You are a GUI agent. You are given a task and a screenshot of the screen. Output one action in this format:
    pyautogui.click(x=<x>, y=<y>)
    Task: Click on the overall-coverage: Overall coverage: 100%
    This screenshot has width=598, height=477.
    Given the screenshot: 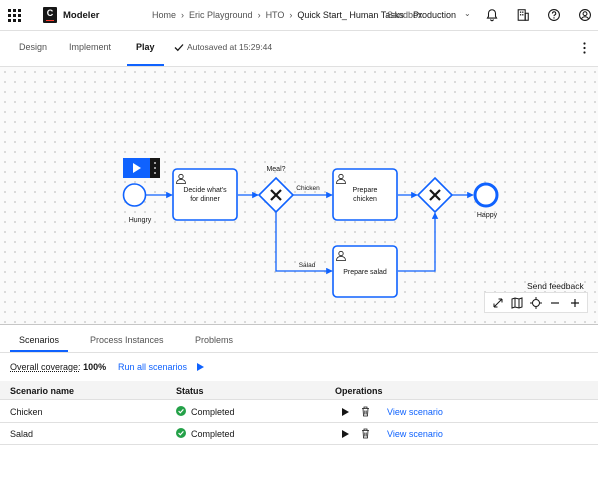 What is the action you would take?
    pyautogui.click(x=58, y=367)
    